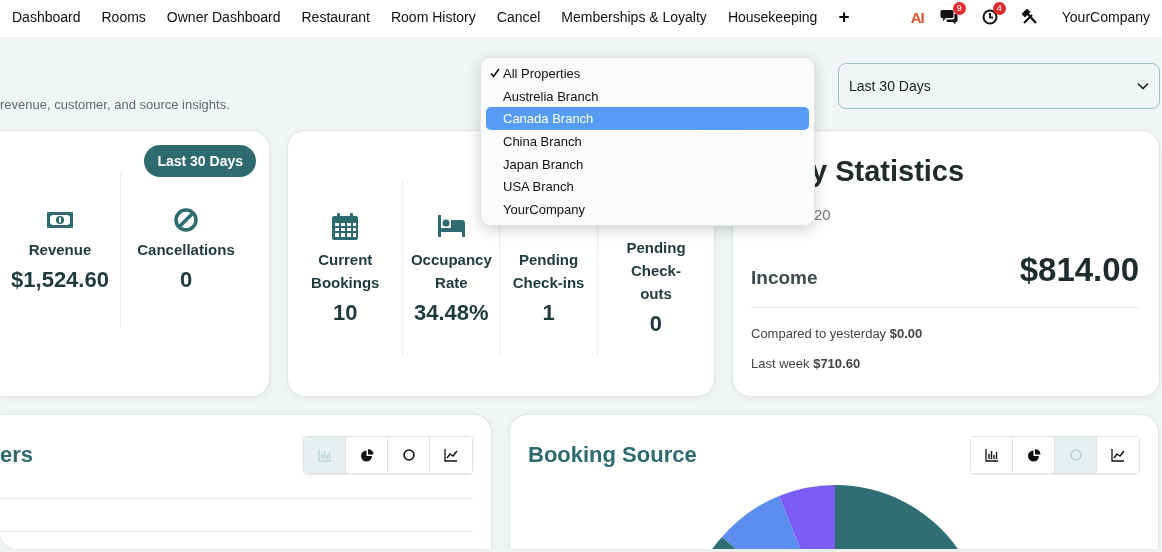 This screenshot has width=1162, height=552. What do you see at coordinates (123, 17) in the screenshot?
I see `nav-link: Rooms` at bounding box center [123, 17].